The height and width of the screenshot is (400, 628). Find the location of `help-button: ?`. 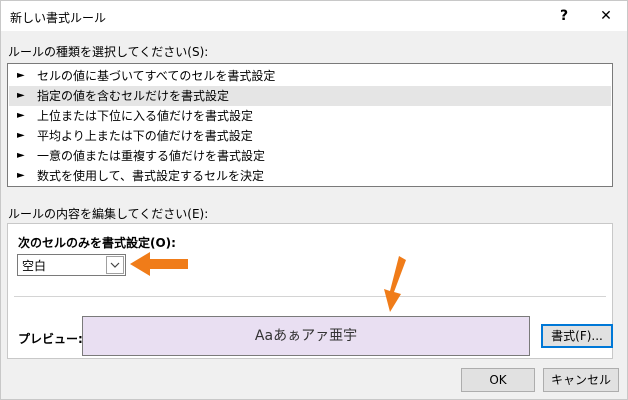

help-button: ? is located at coordinates (564, 16).